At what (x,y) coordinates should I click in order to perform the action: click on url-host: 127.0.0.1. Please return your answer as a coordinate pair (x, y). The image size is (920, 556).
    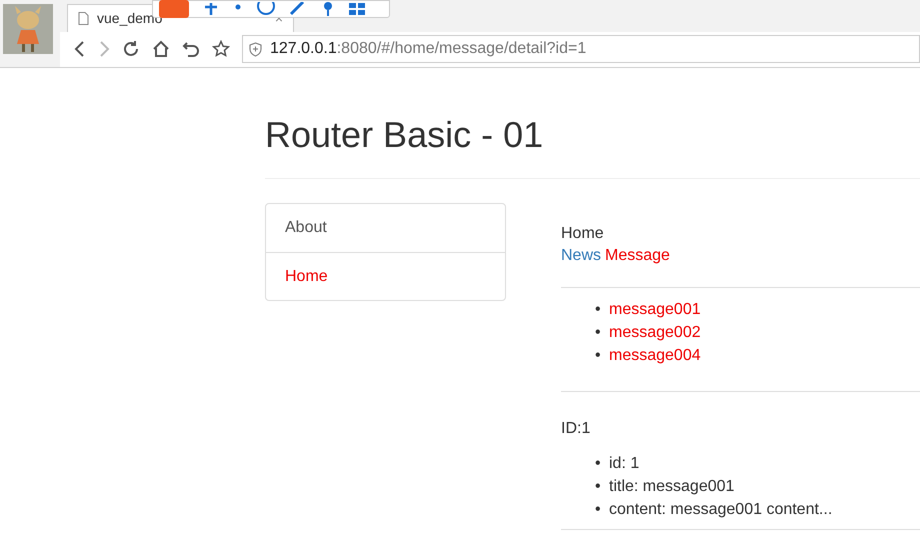
    Looking at the image, I should click on (303, 49).